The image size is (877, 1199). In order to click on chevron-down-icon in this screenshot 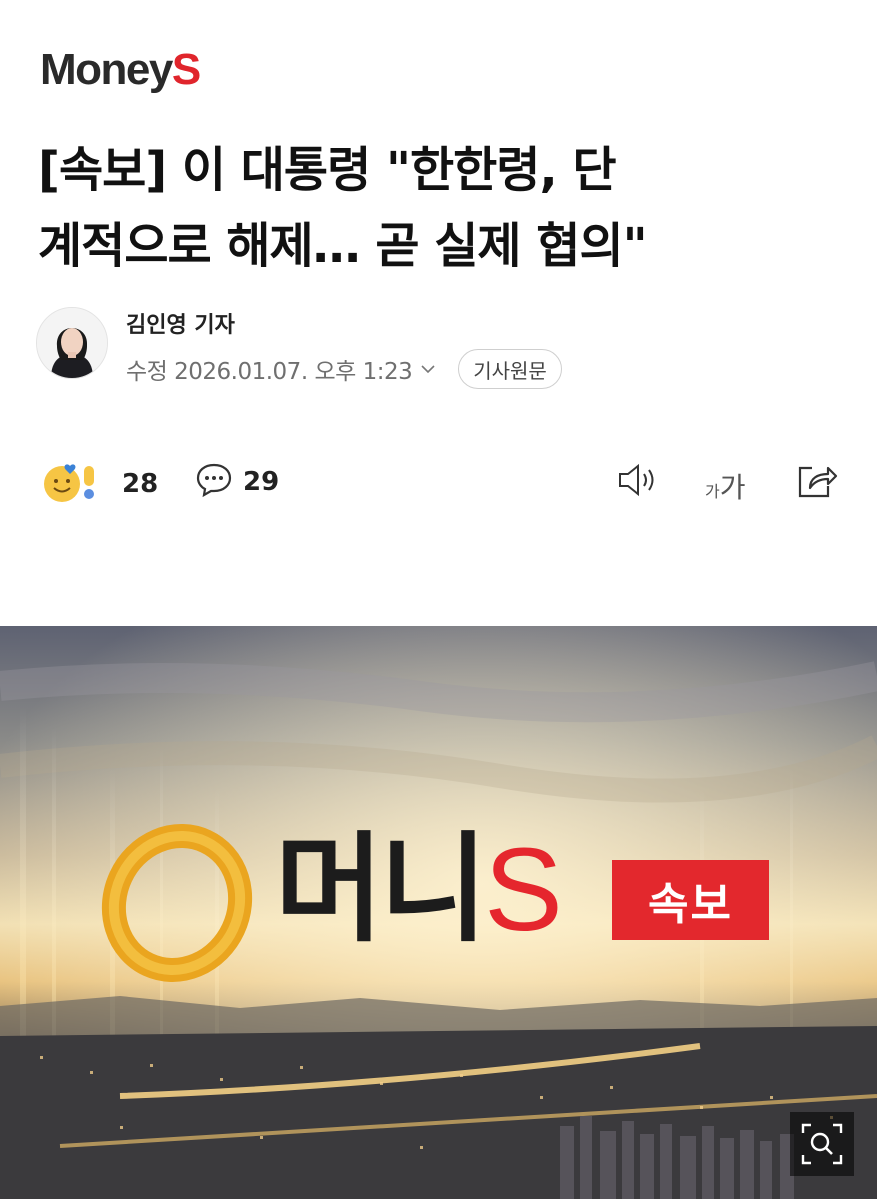, I will do `click(428, 369)`.